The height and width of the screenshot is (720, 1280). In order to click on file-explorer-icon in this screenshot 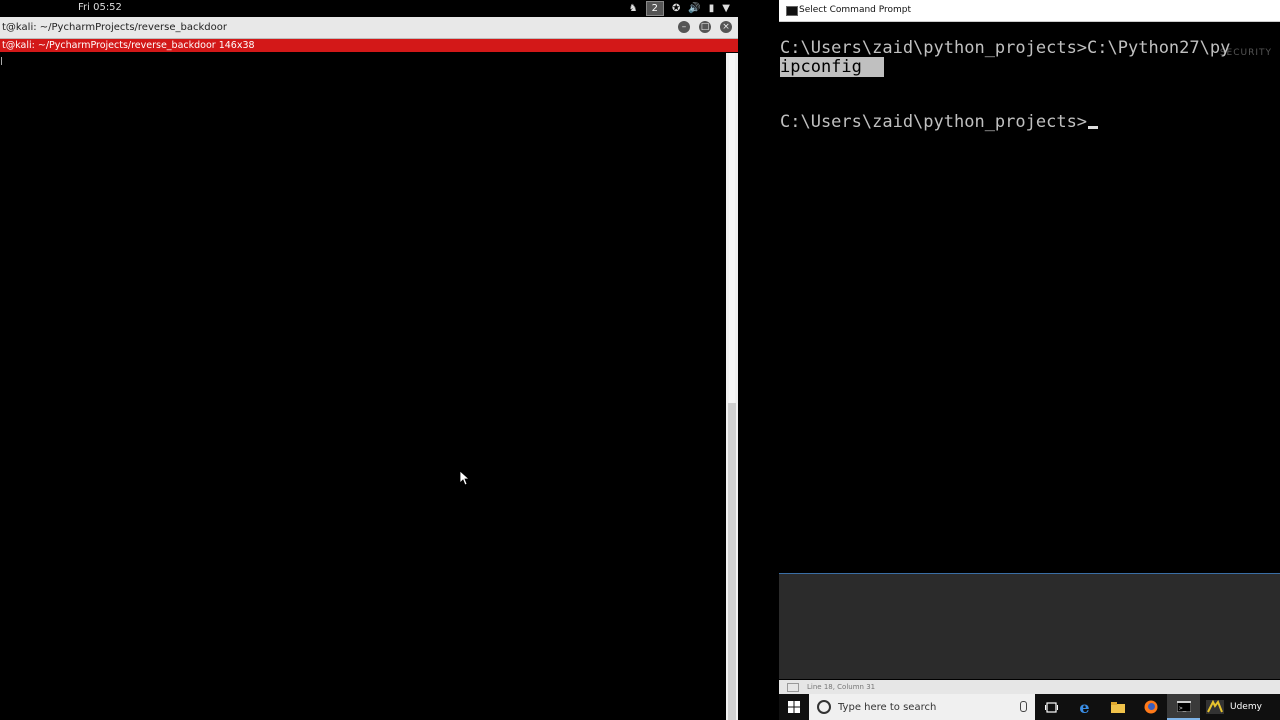, I will do `click(1117, 707)`.